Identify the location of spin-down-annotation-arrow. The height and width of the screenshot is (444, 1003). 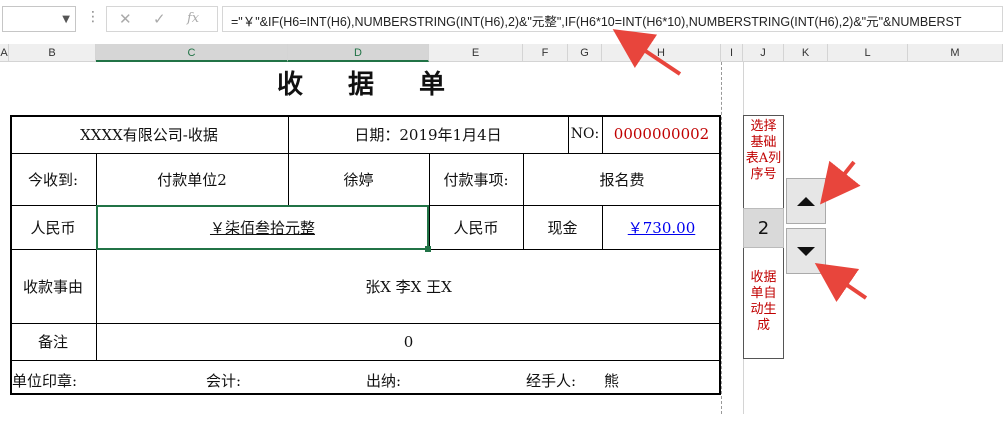
(841, 282).